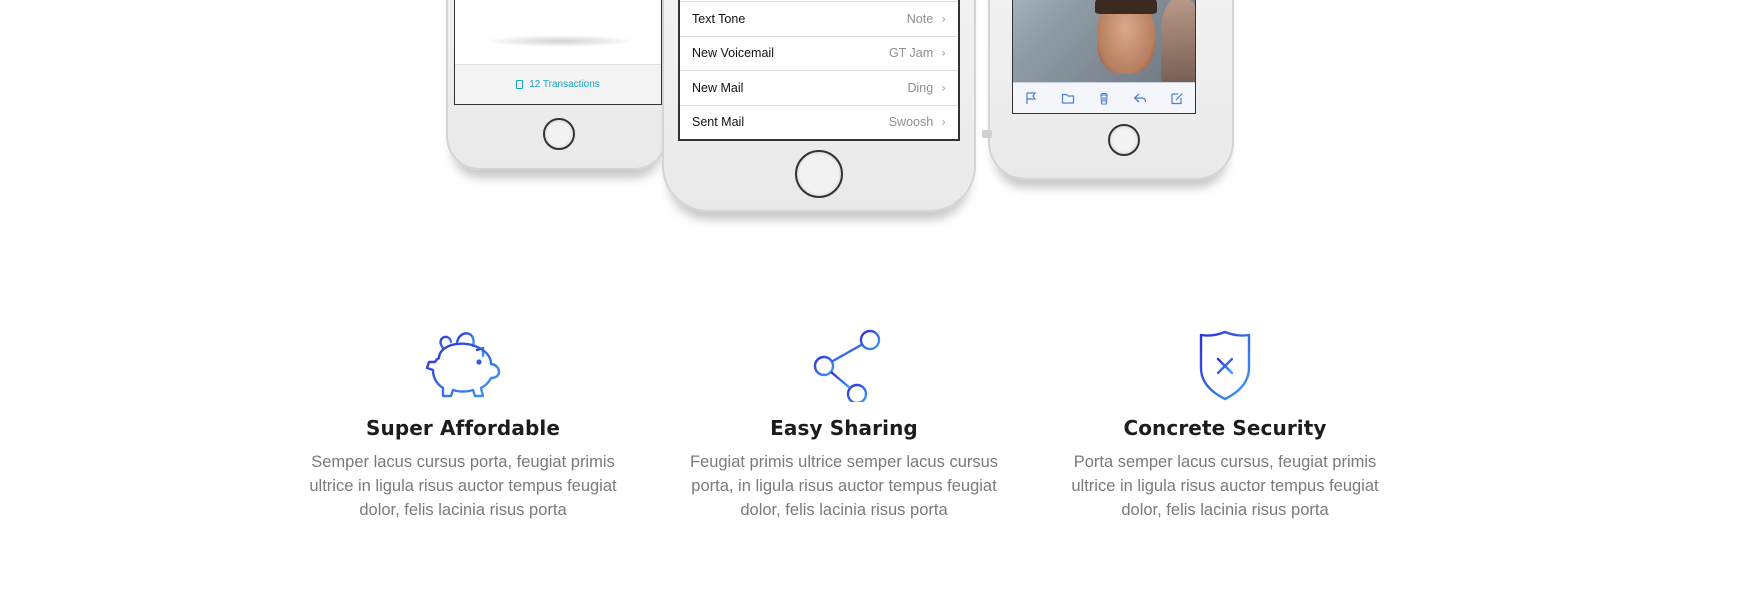 This screenshot has width=1748, height=609. I want to click on feature-title: Easy Sharing, so click(844, 428).